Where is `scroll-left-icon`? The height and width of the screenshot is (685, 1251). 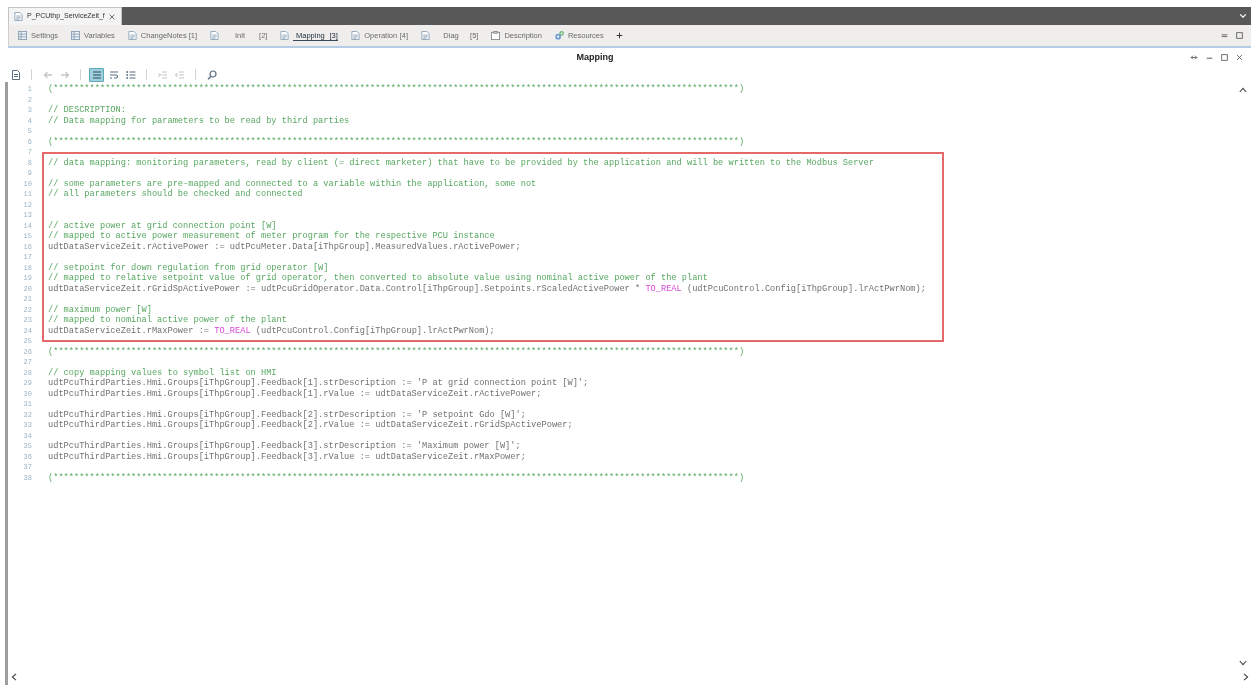 scroll-left-icon is located at coordinates (14, 677).